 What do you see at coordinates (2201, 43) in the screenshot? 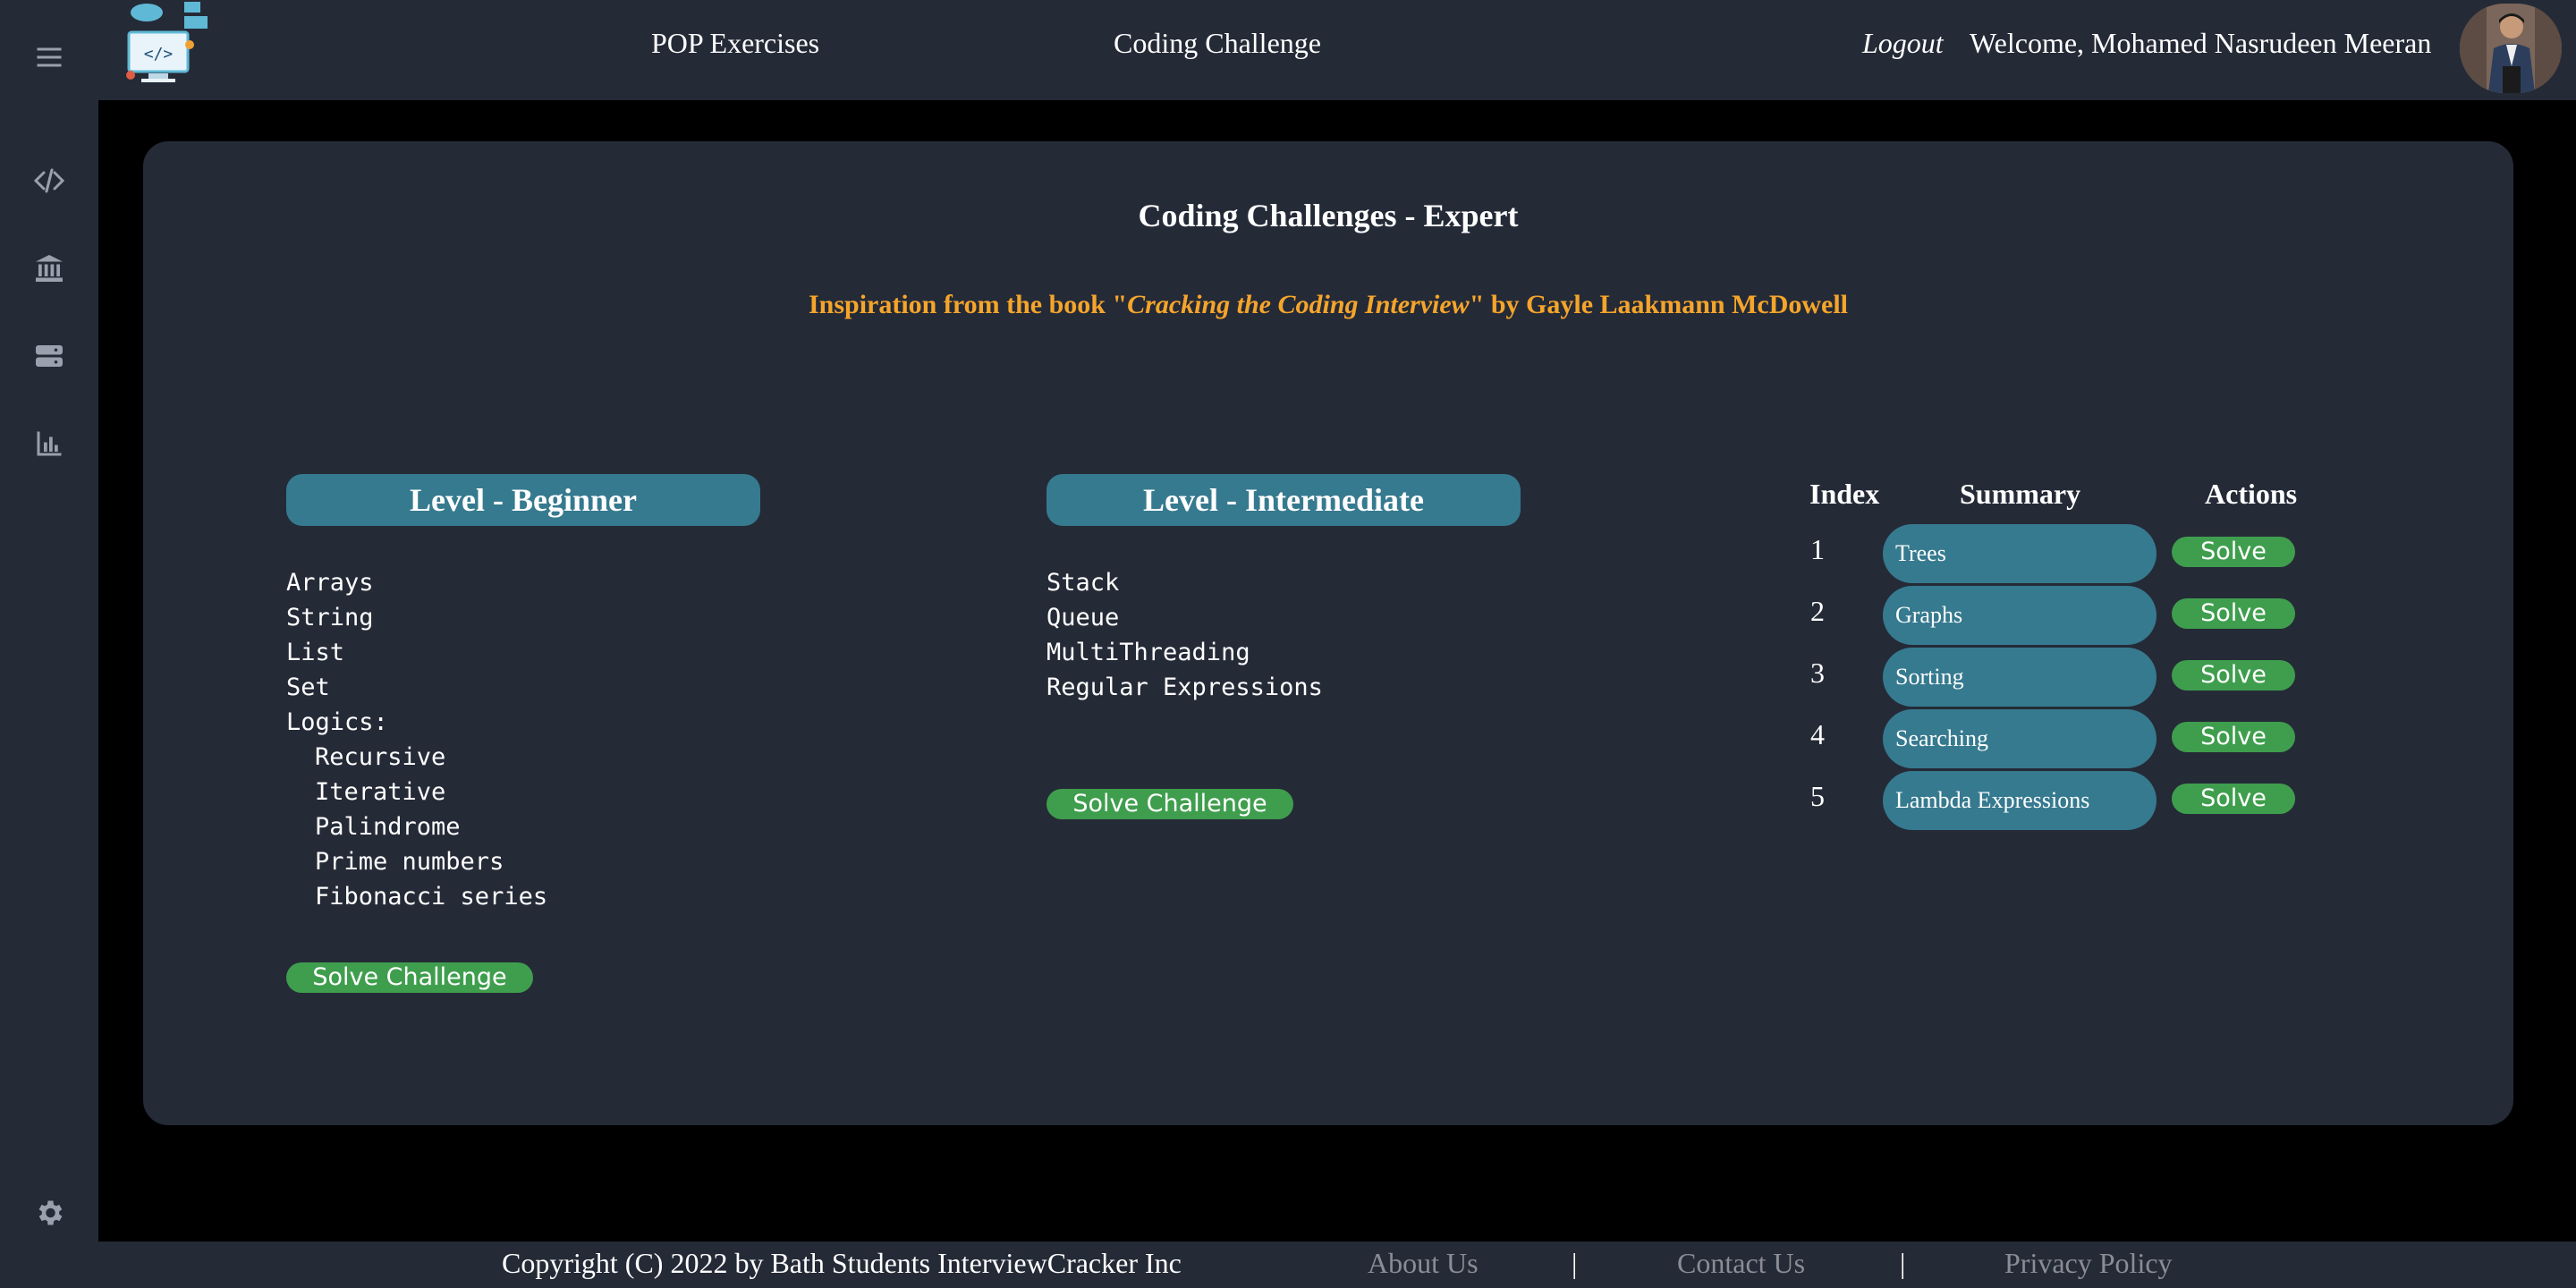
I see `welcome-text: Welcome, Mohamed Nasrudeen Meeran` at bounding box center [2201, 43].